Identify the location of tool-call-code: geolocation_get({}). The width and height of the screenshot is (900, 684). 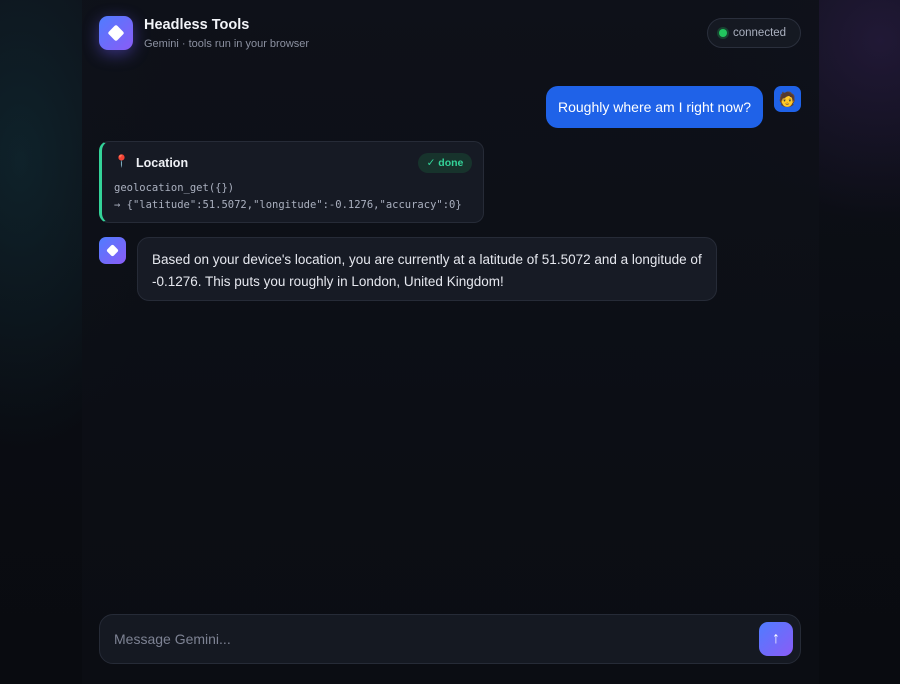
(174, 188).